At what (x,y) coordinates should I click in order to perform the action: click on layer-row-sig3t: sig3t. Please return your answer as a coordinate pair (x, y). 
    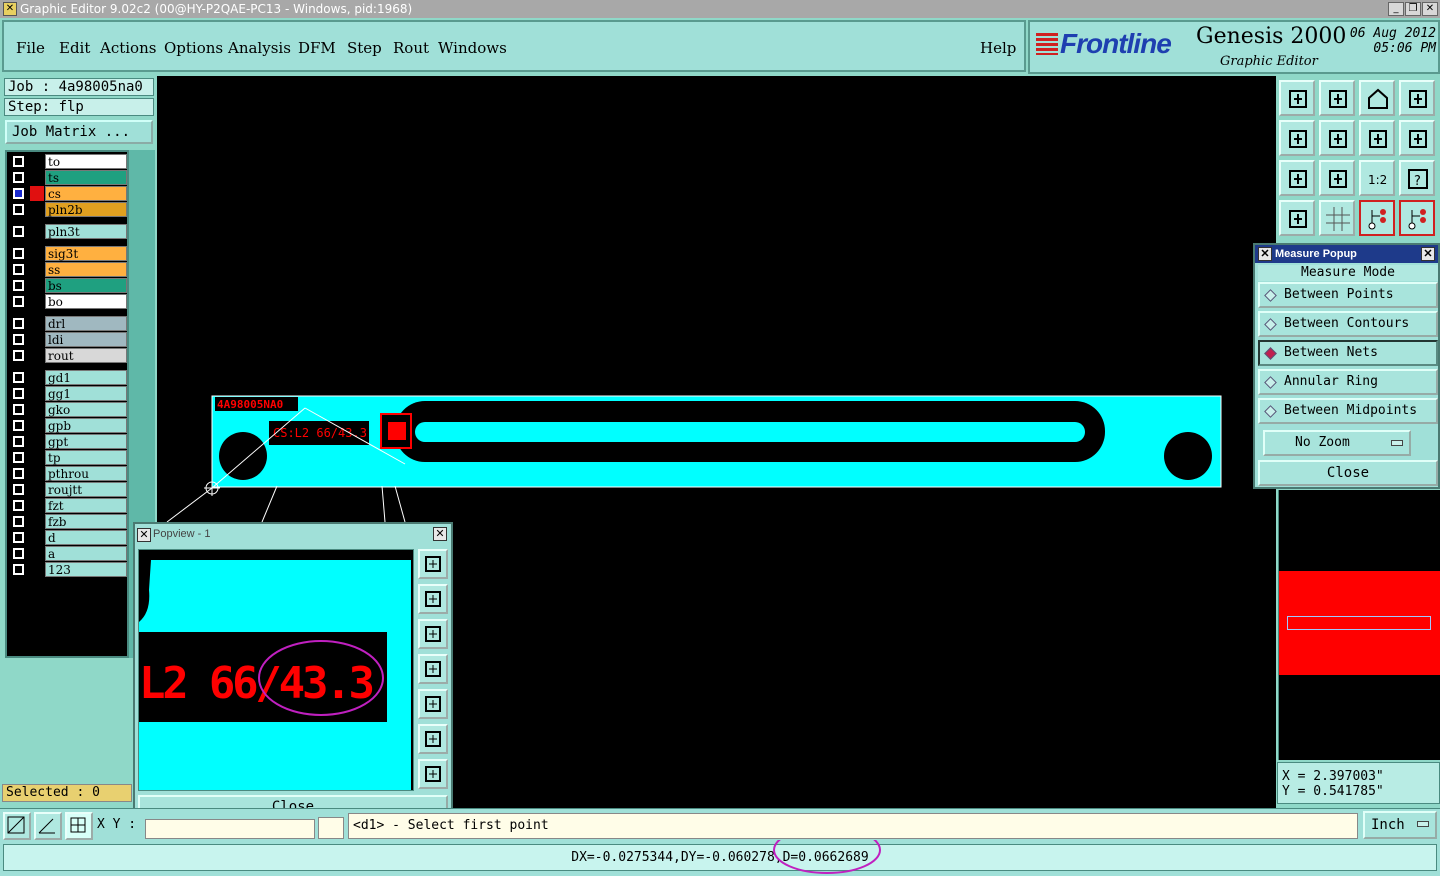
    Looking at the image, I should click on (68, 253).